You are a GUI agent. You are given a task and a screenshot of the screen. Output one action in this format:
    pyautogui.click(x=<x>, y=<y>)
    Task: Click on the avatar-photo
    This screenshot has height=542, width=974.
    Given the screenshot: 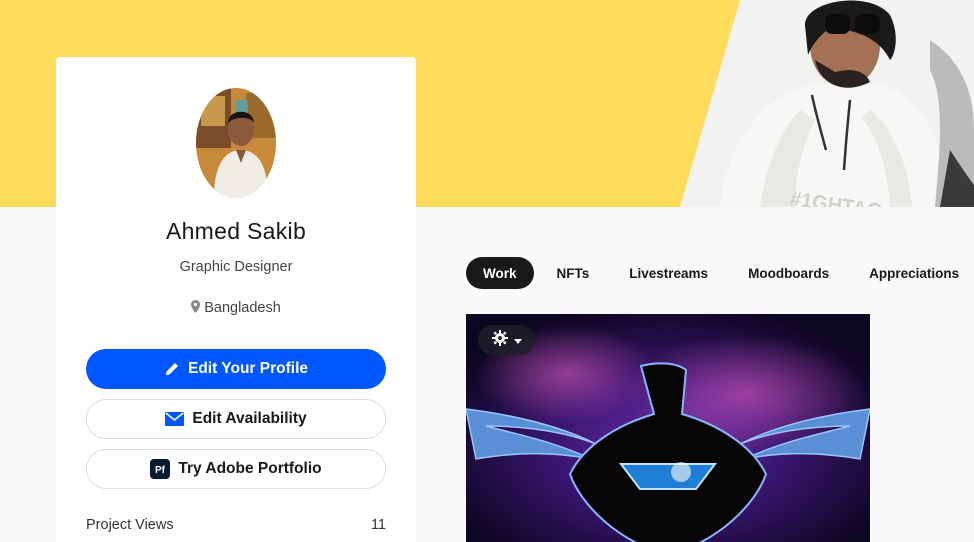 What is the action you would take?
    pyautogui.click(x=236, y=143)
    